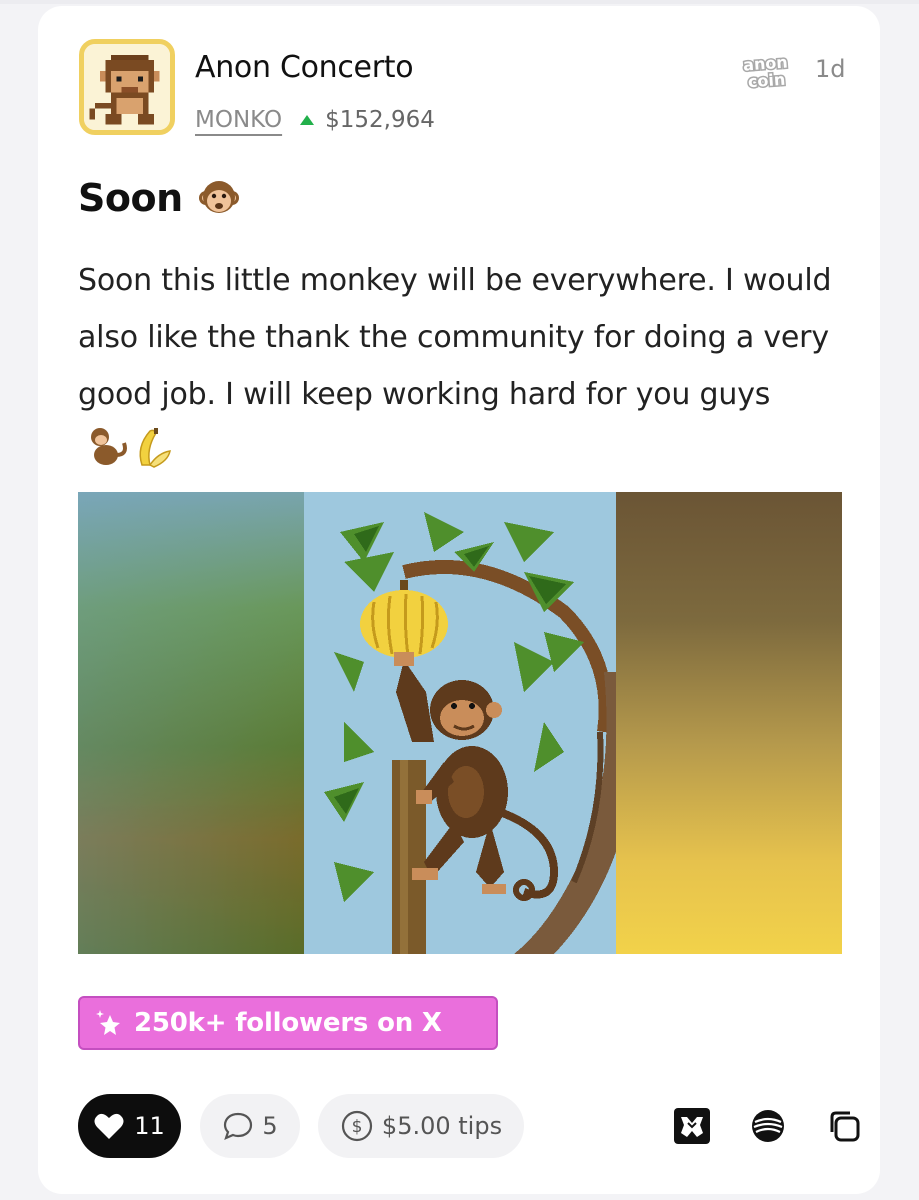 The width and height of the screenshot is (919, 1200). I want to click on comment-button: 5, so click(250, 1126).